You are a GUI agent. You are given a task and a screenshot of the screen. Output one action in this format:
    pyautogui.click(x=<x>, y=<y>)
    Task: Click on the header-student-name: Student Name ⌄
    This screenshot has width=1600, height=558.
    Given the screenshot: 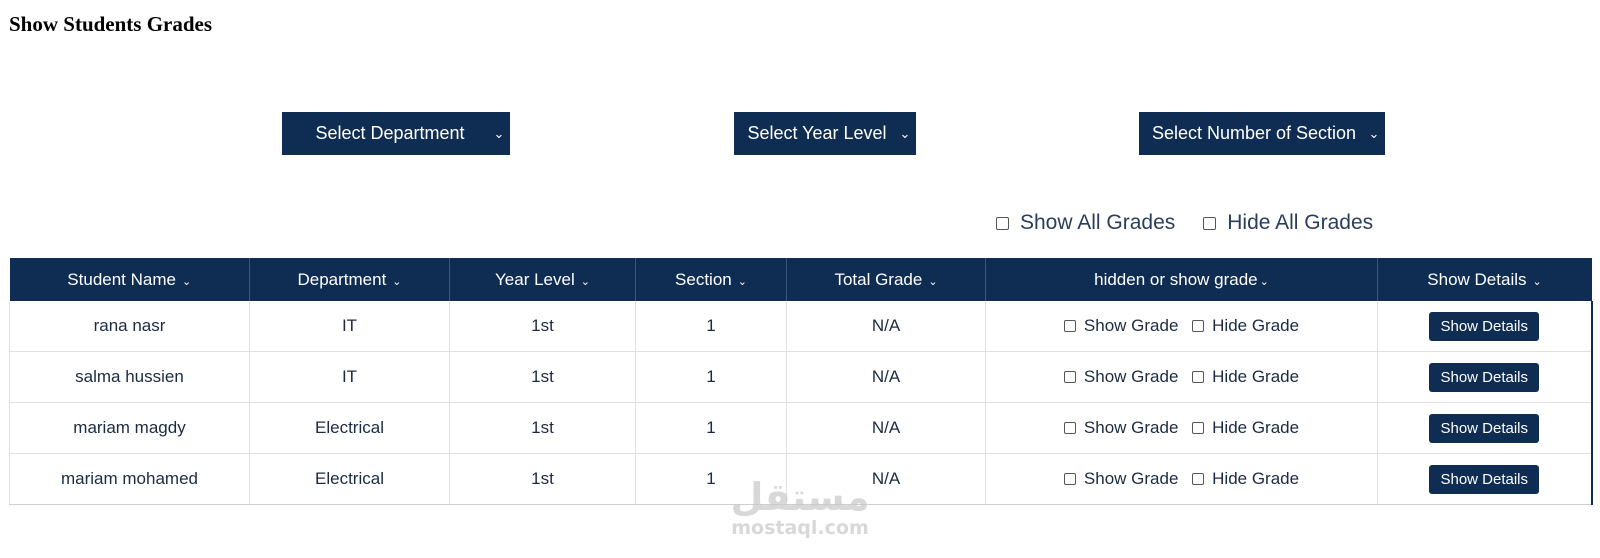 What is the action you would take?
    pyautogui.click(x=129, y=279)
    